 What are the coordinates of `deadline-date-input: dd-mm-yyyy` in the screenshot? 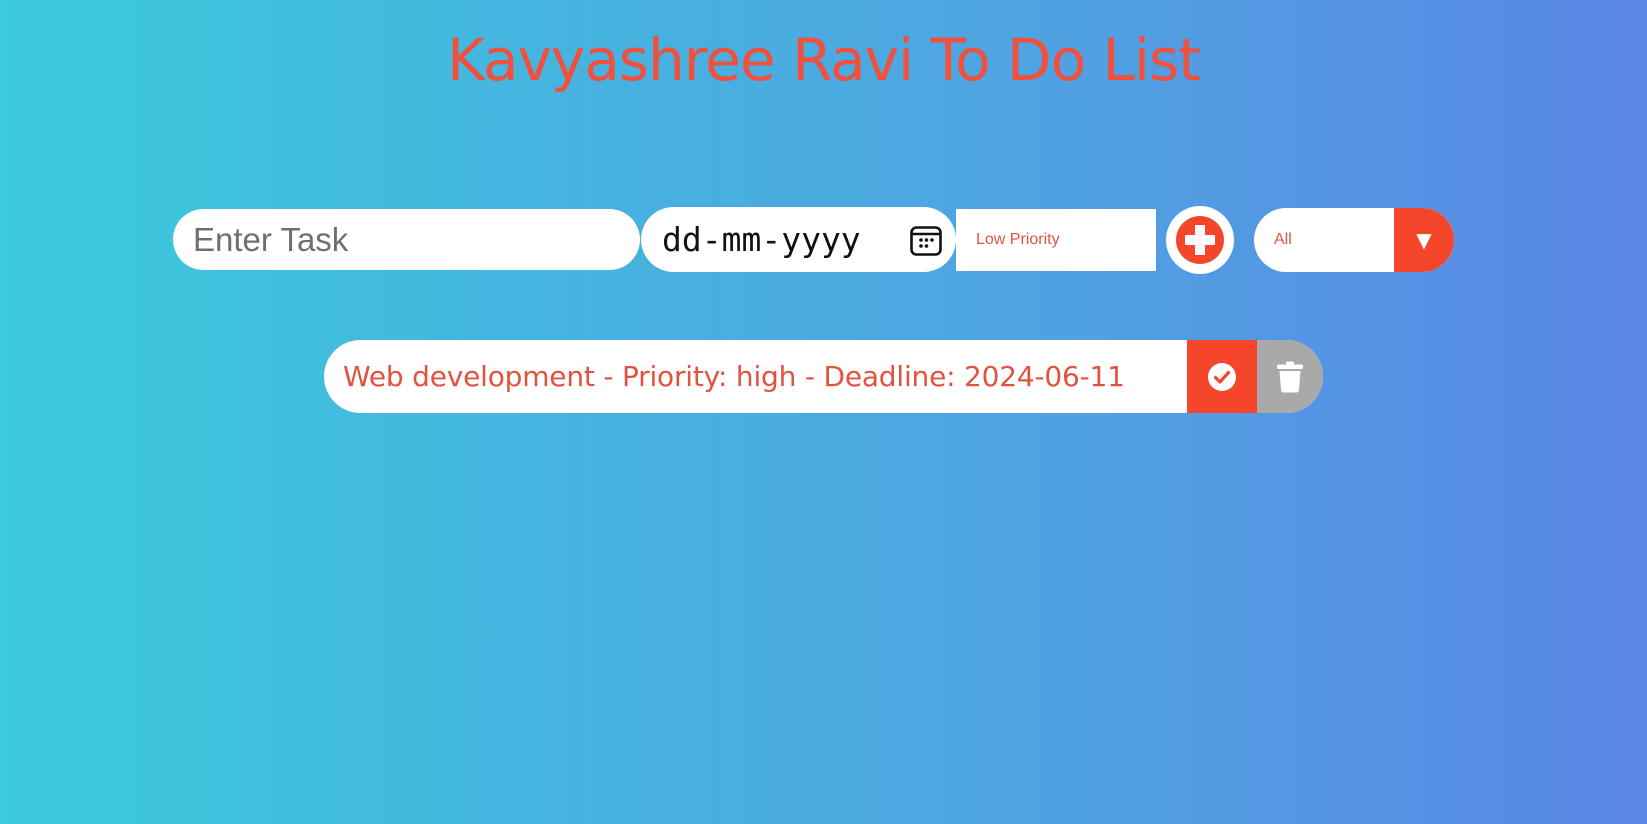 It's located at (798, 239).